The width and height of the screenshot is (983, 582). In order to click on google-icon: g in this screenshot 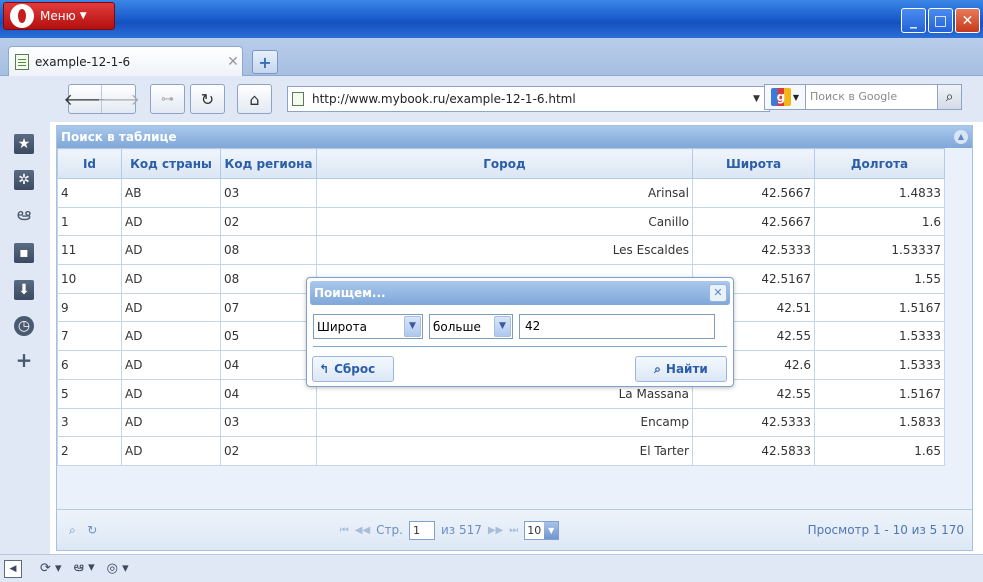, I will do `click(780, 97)`.